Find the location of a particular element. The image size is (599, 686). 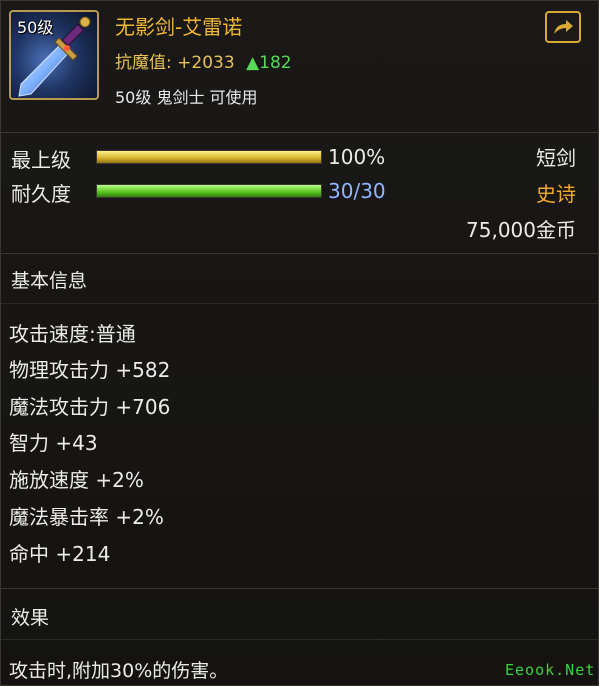

effect-title: 效果 is located at coordinates (30, 618).